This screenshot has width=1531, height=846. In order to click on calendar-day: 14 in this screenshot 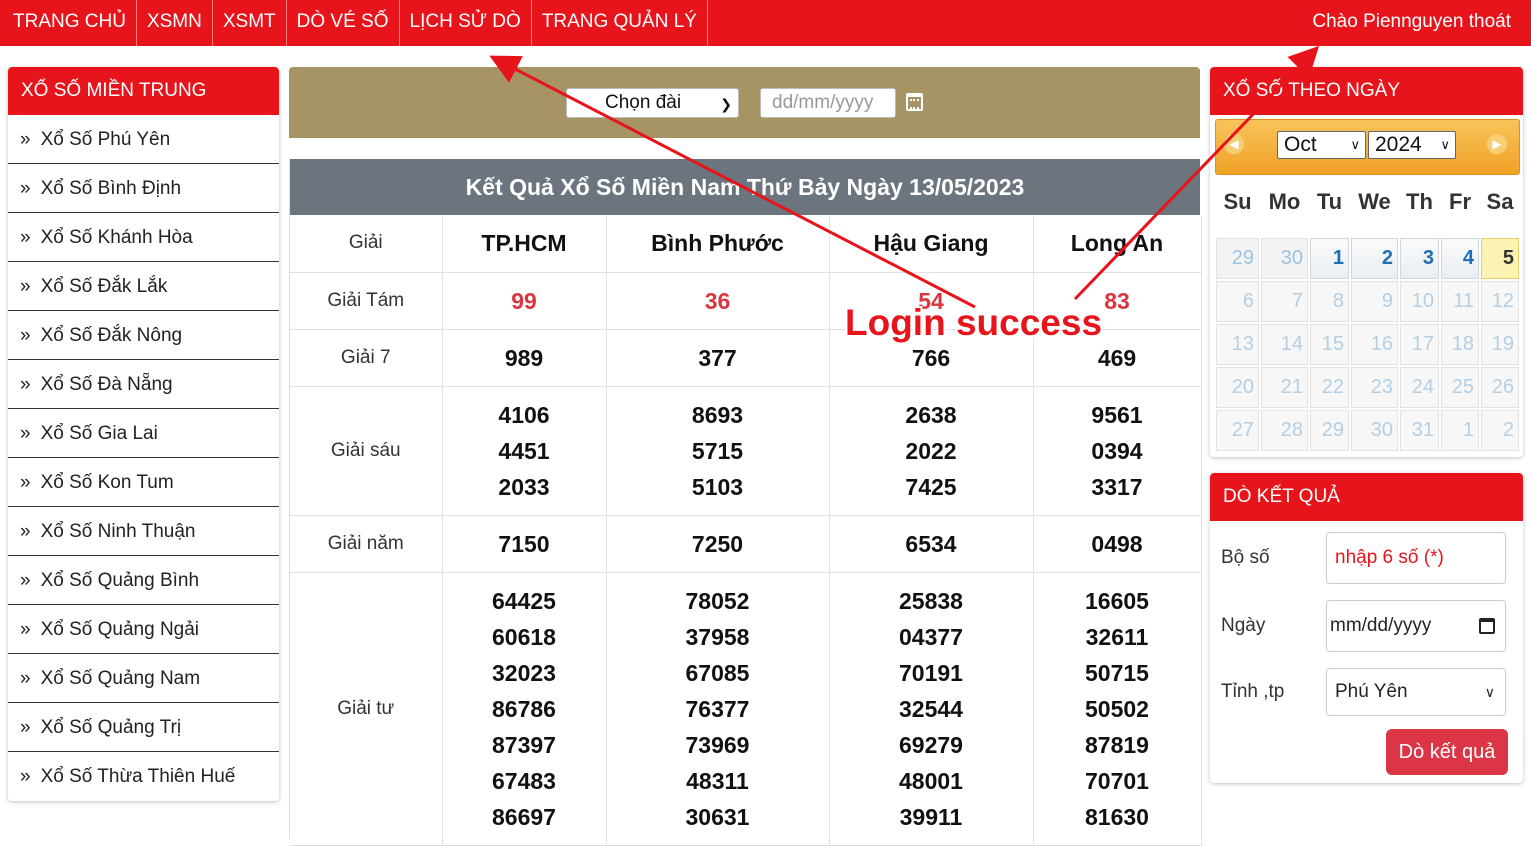, I will do `click(1284, 344)`.